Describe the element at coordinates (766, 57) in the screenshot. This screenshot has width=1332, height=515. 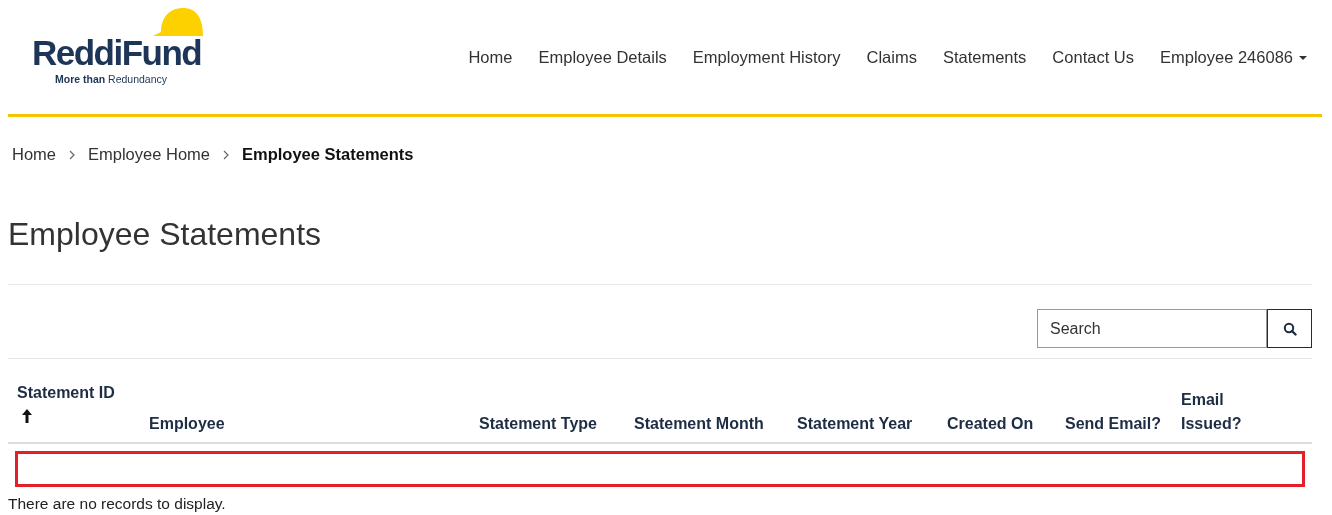
I see `nav-link: Employment History` at that location.